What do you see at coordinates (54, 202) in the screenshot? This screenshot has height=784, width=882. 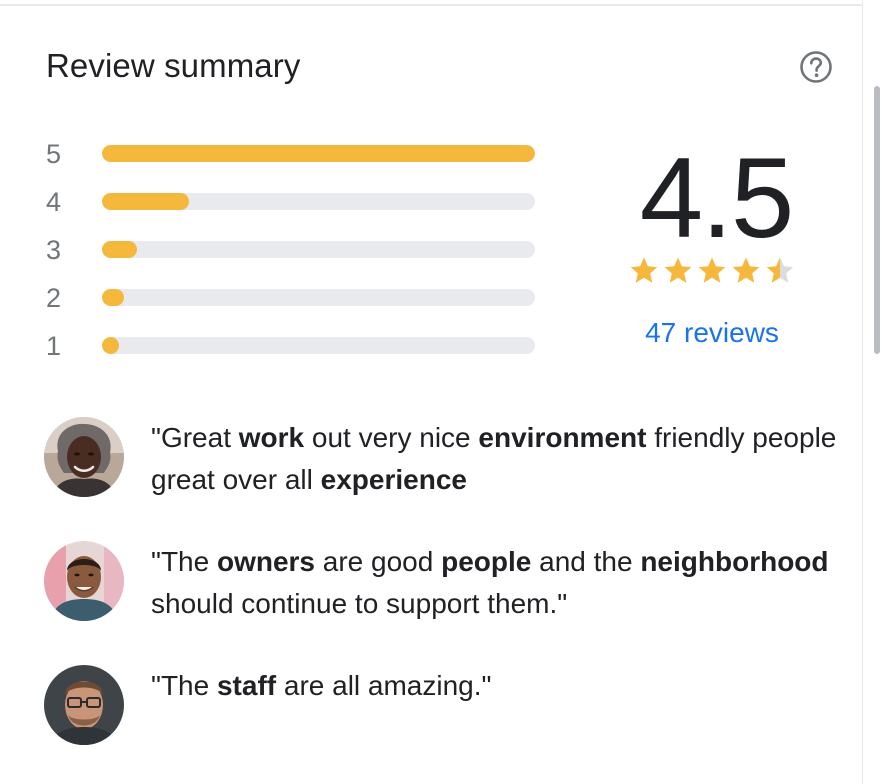 I see `distribution-star-label: 4` at bounding box center [54, 202].